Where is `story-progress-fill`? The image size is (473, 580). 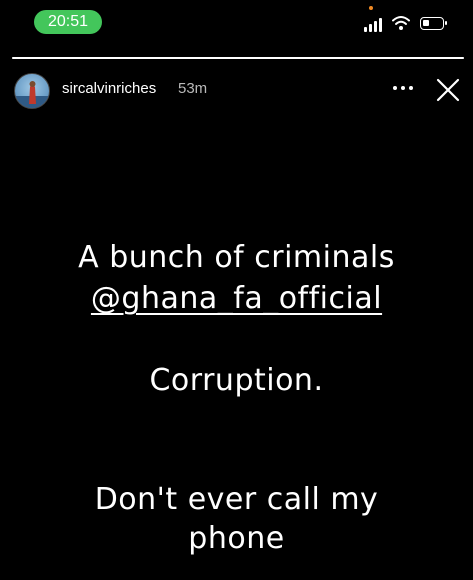
story-progress-fill is located at coordinates (238, 58).